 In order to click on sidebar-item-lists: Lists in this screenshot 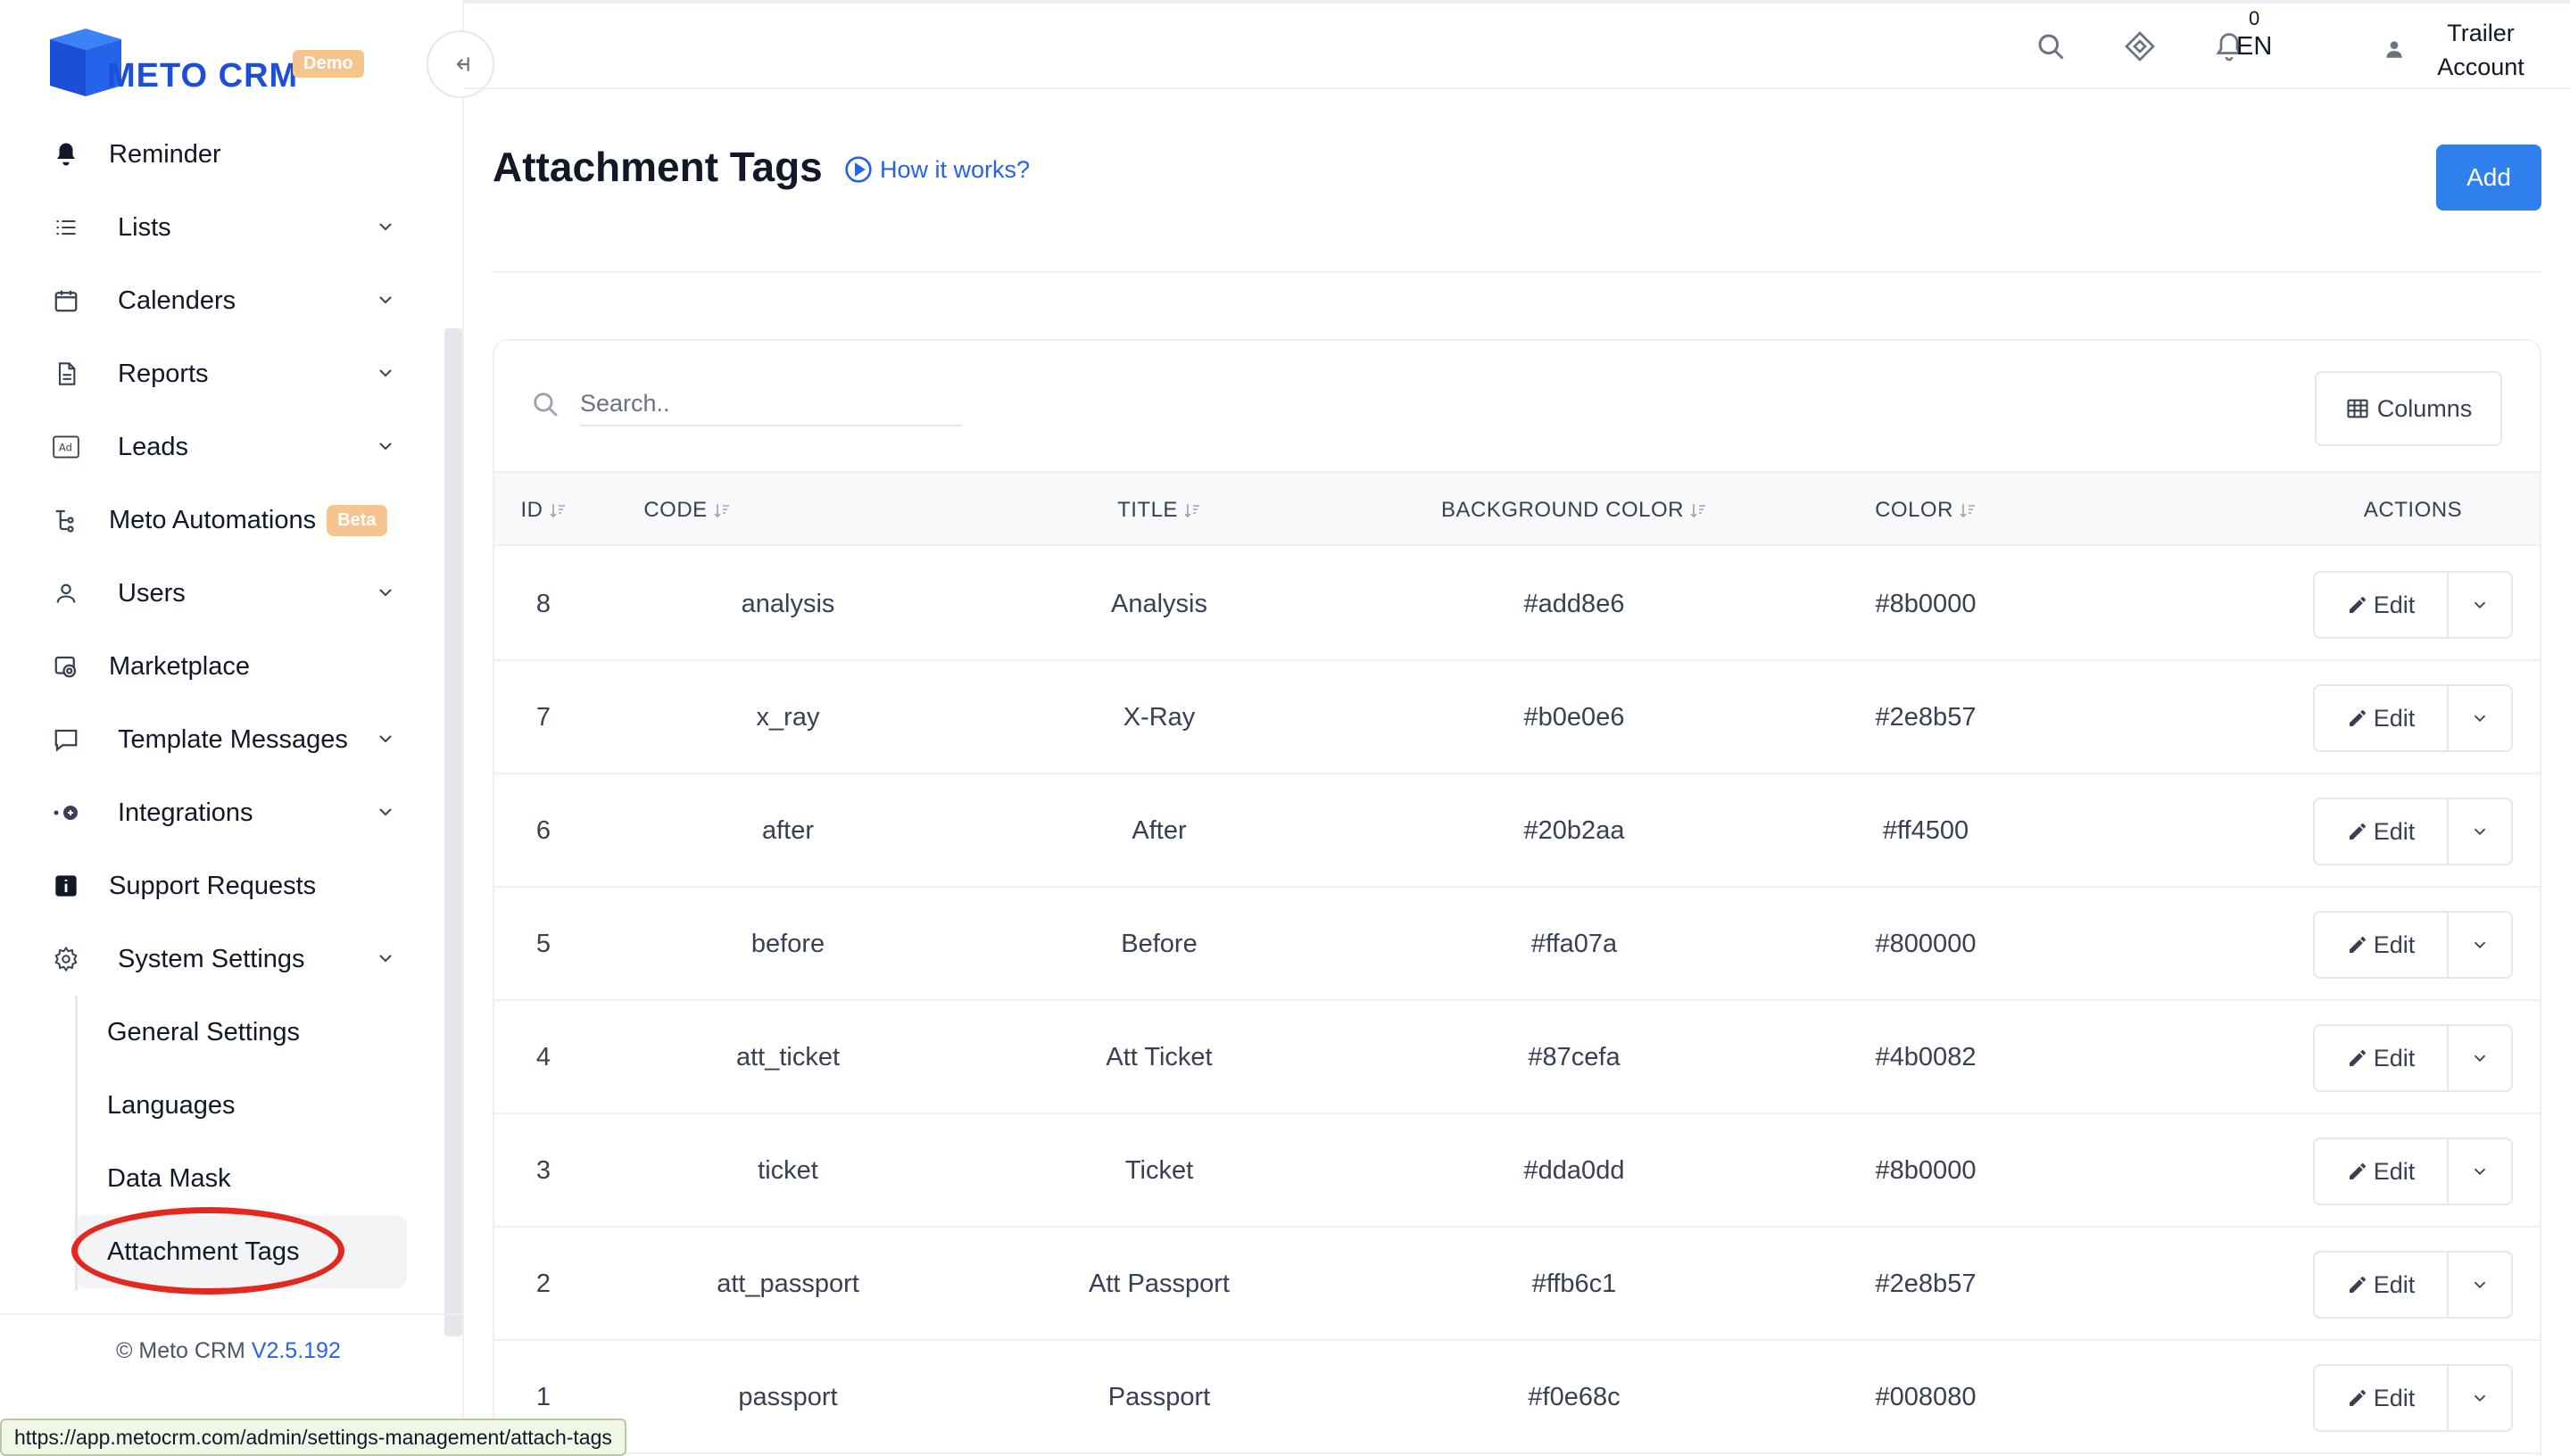, I will do `click(220, 227)`.